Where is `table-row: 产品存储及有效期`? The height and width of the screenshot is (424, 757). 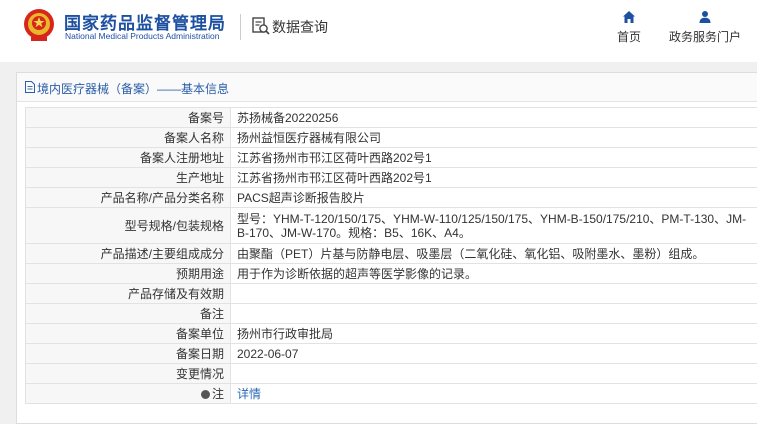
table-row: 产品存储及有效期 is located at coordinates (391, 293).